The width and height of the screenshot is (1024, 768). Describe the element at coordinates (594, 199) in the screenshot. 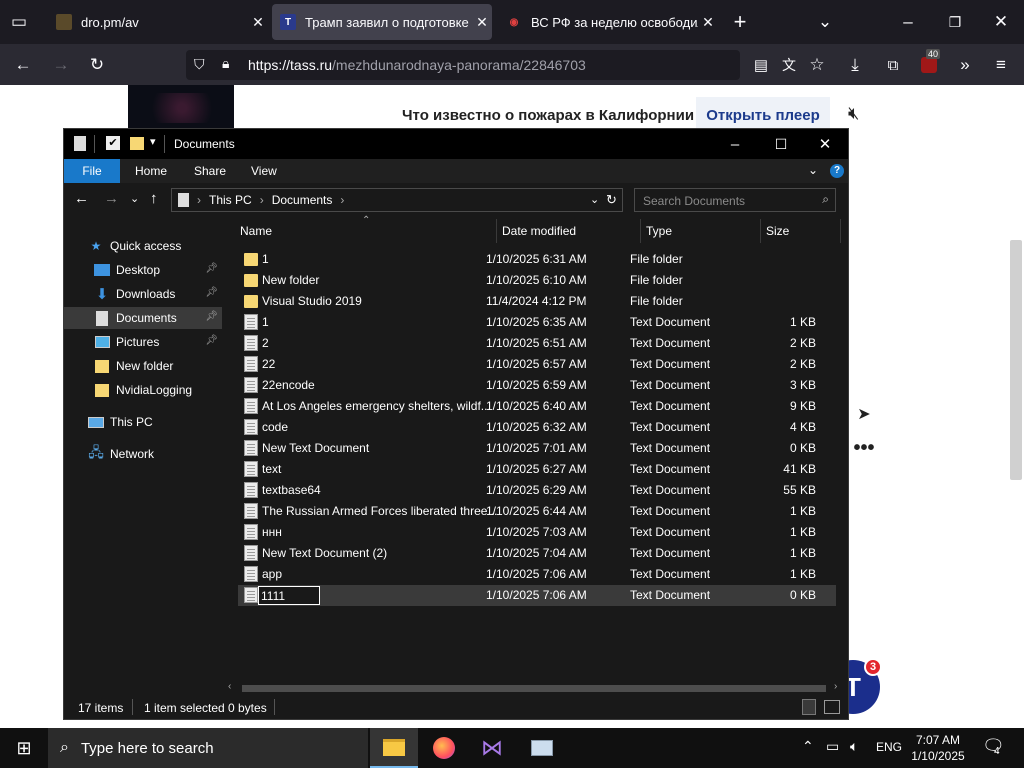

I see `address-dropdown-icon: ⌄` at that location.